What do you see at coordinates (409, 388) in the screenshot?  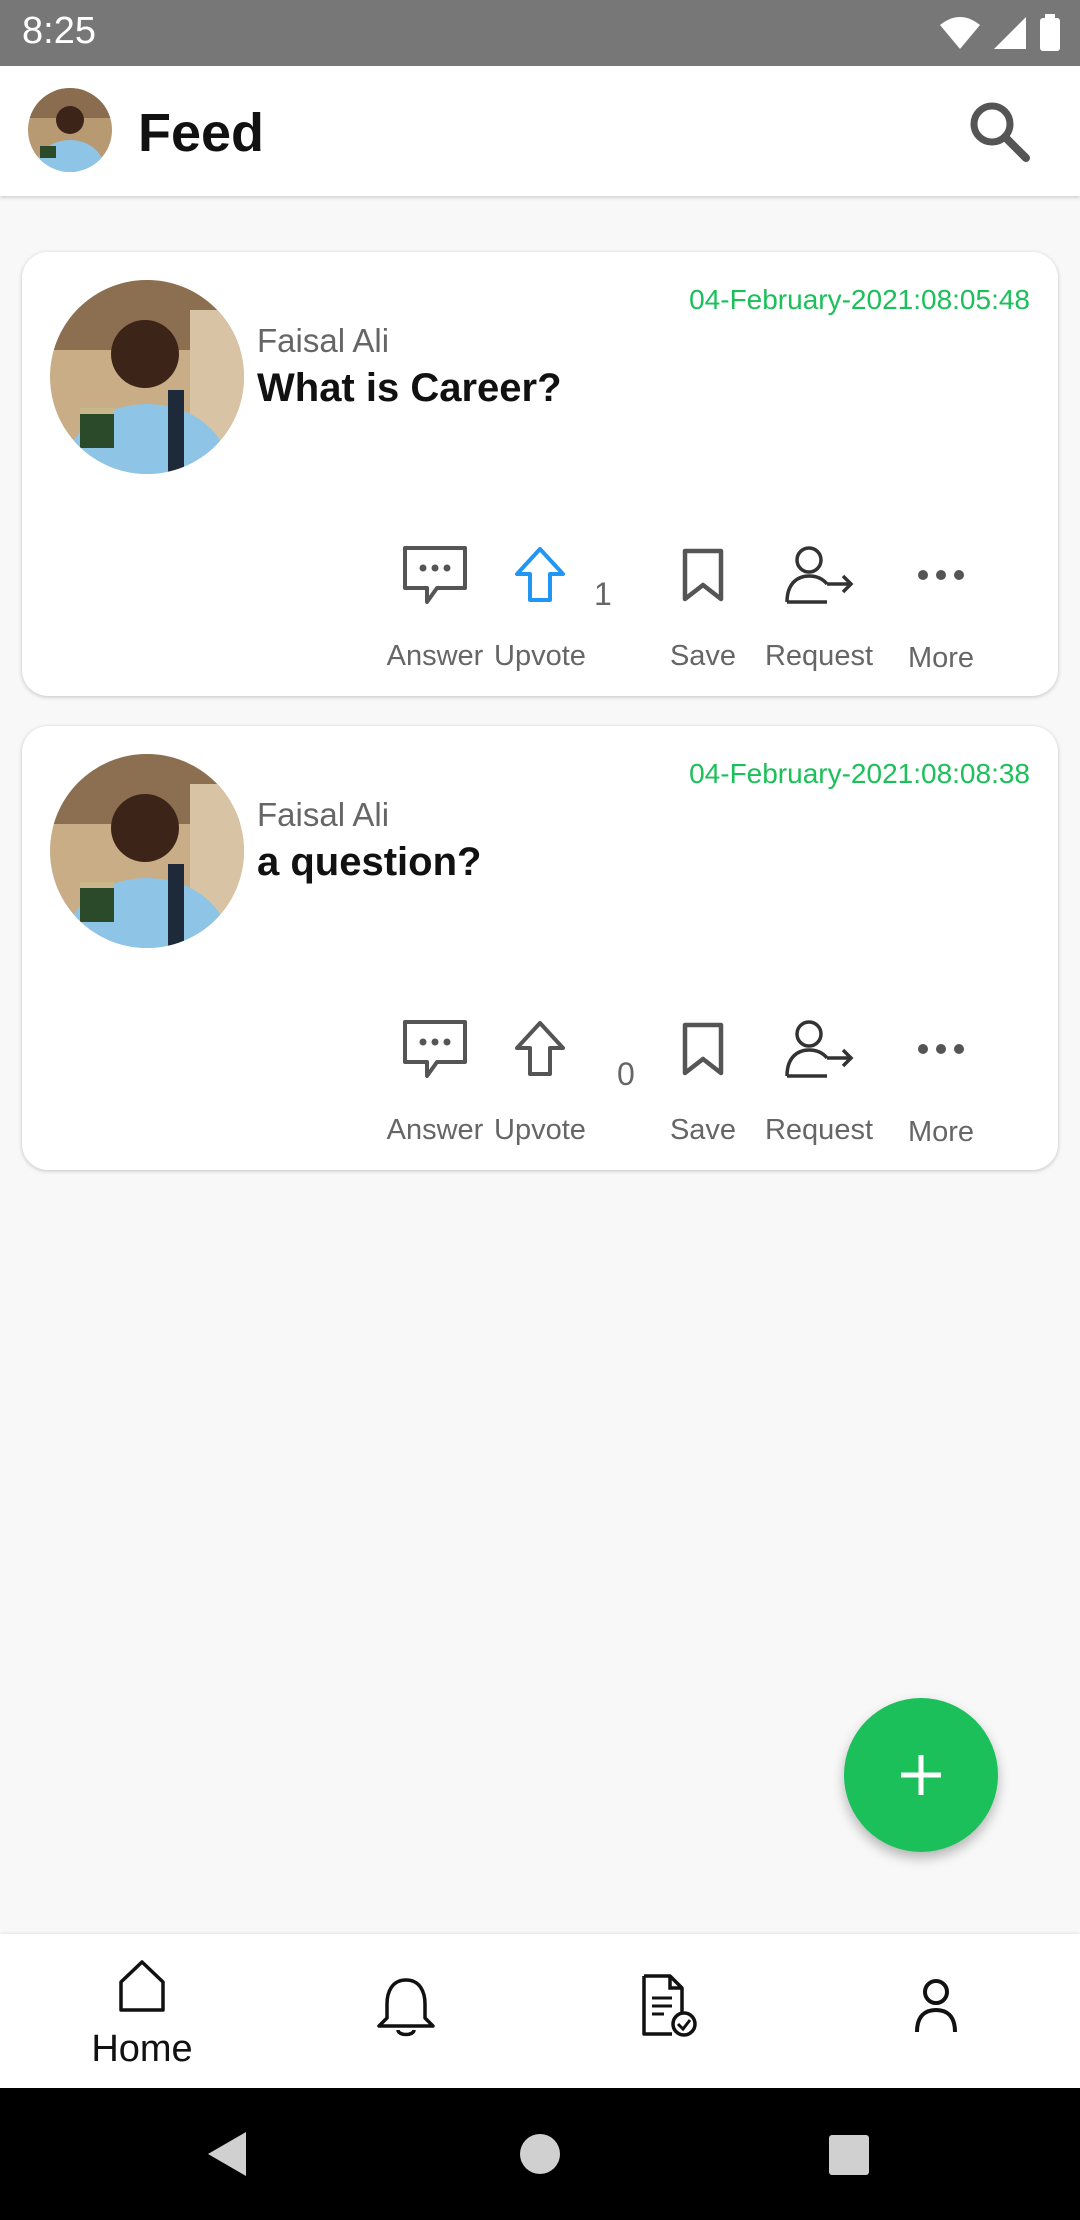 I see `question-title: What is Career?` at bounding box center [409, 388].